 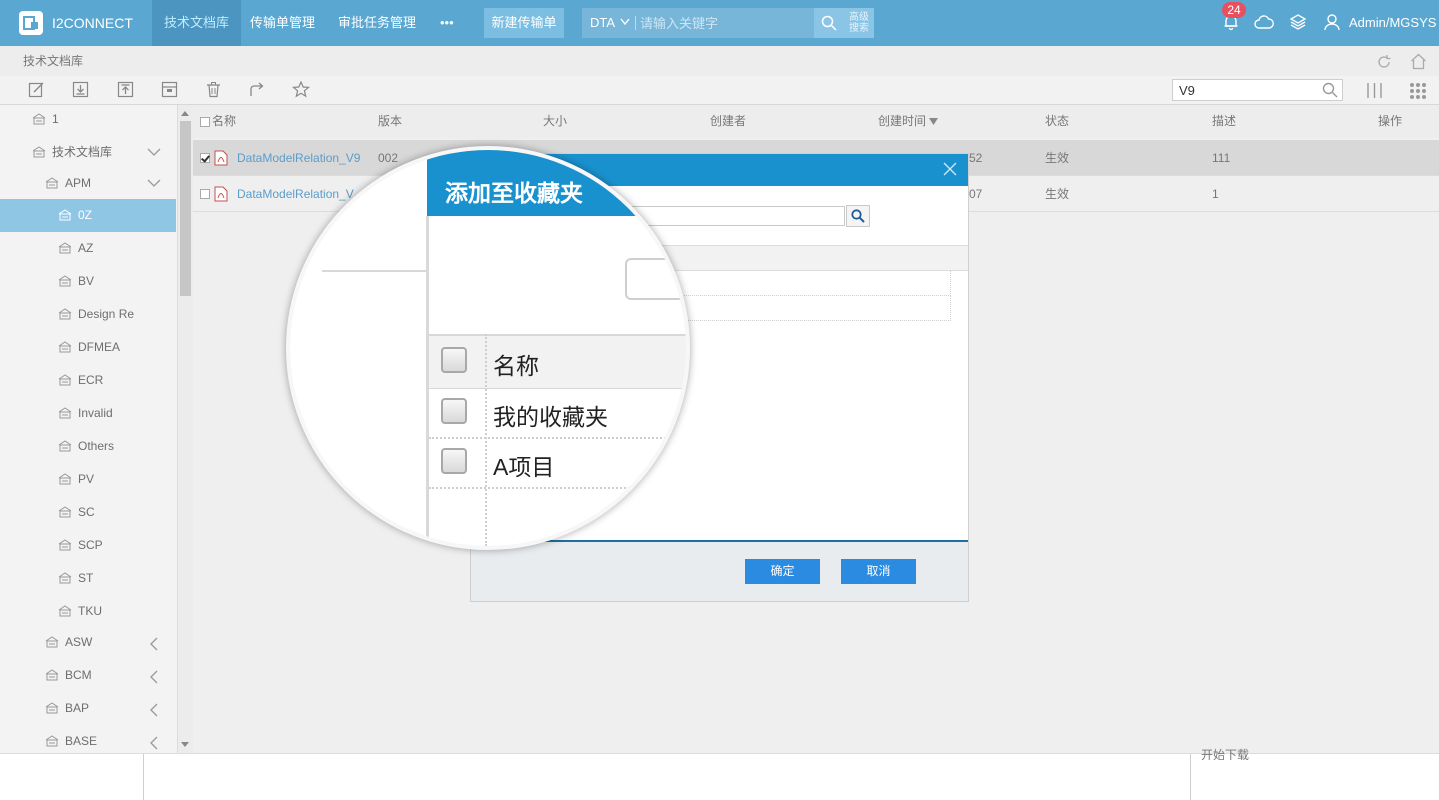 I want to click on tree-item-invalid: Invalid, so click(x=88, y=413).